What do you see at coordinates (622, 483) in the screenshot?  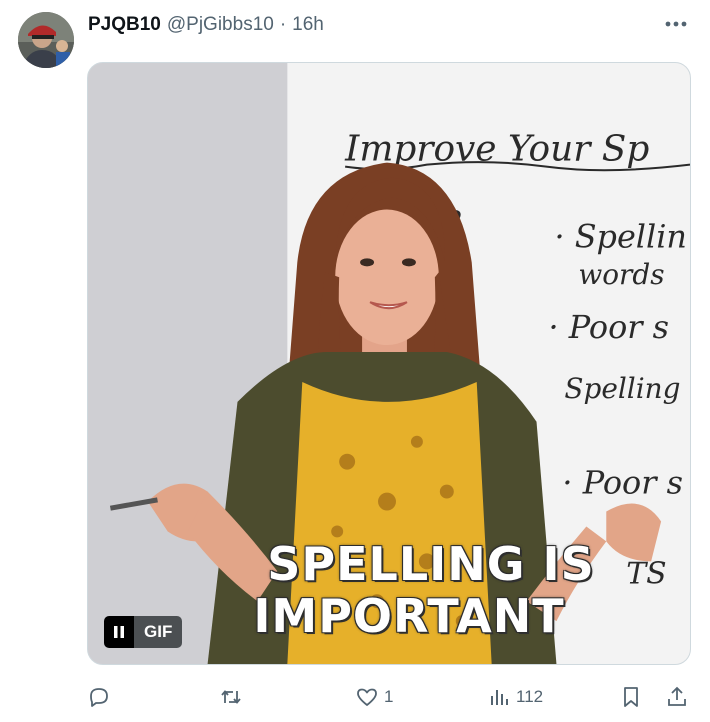 I see `wb-line5: · Poor s` at bounding box center [622, 483].